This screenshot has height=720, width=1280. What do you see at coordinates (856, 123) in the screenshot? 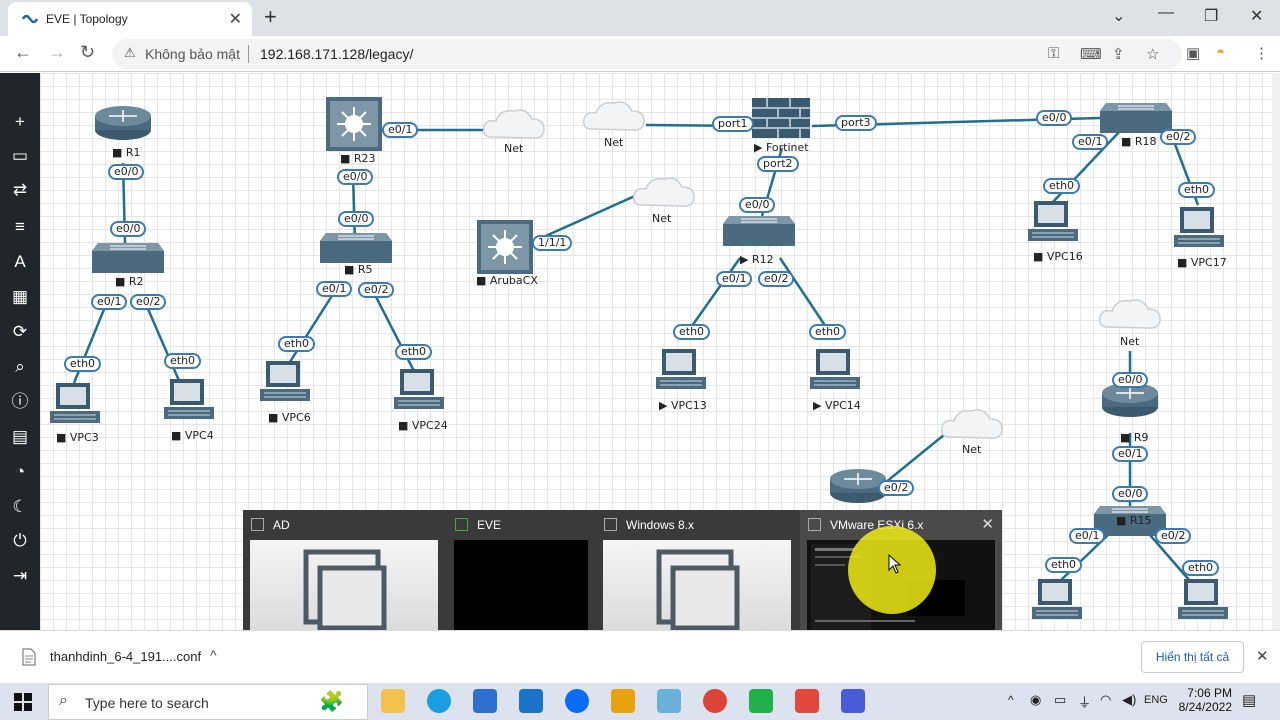
I see `port-label: port3` at bounding box center [856, 123].